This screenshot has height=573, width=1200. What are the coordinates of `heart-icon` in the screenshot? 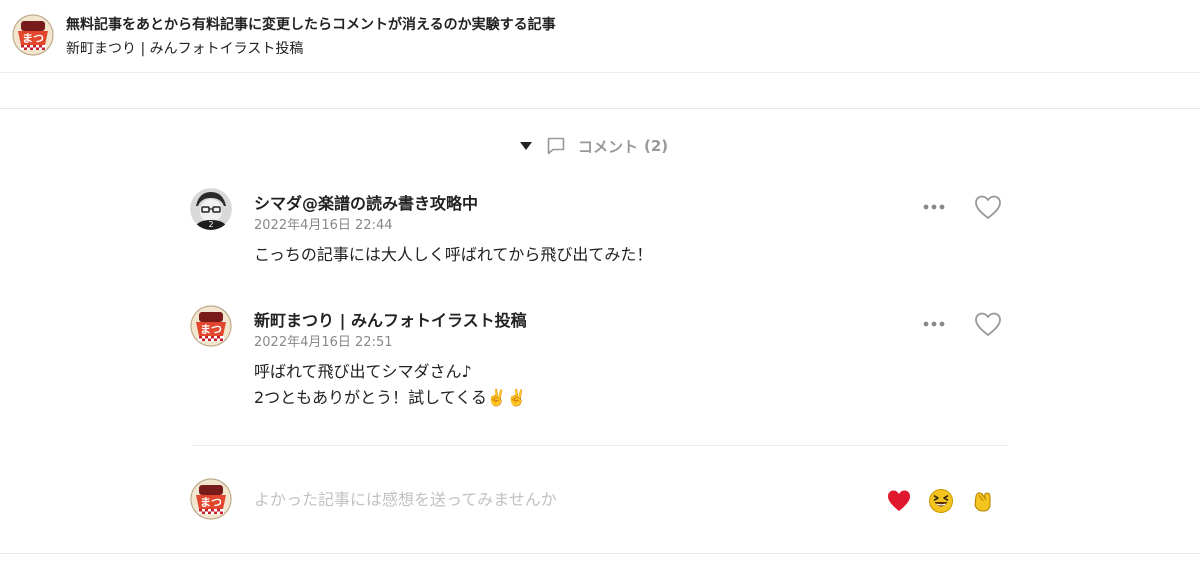 It's located at (899, 501).